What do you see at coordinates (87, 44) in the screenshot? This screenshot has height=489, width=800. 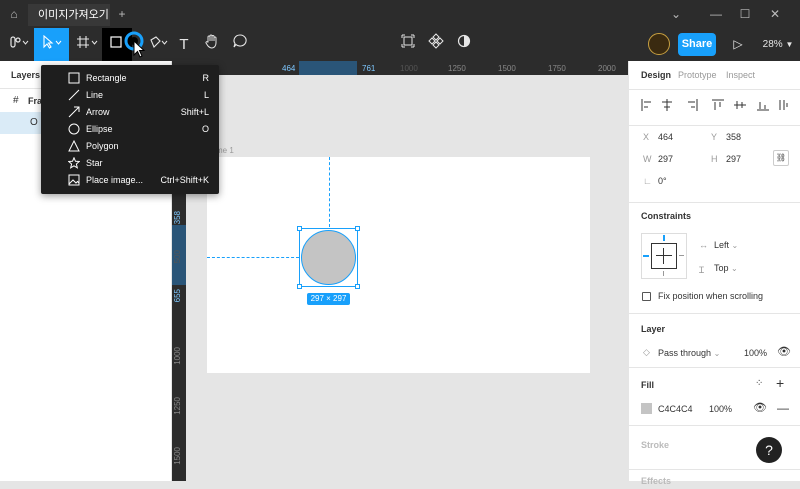 I see `frame-tool-button` at bounding box center [87, 44].